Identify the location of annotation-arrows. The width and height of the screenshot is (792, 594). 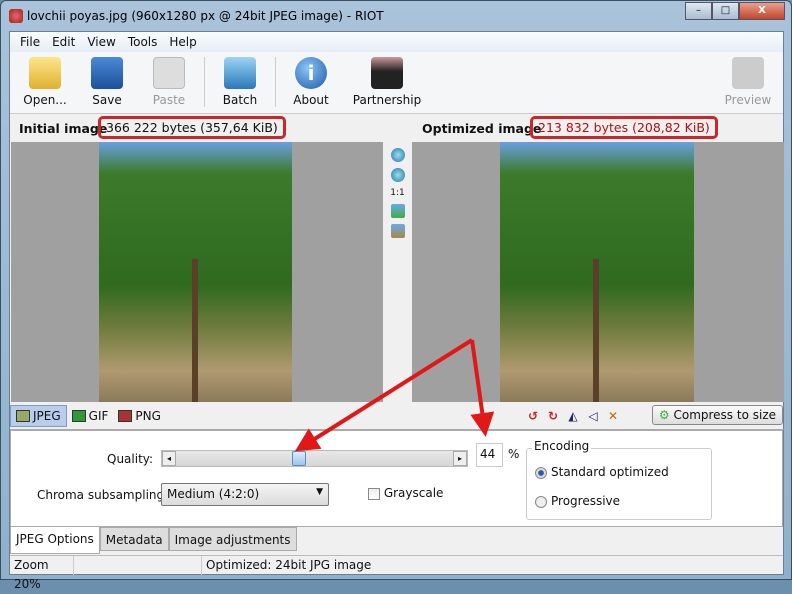
(394, 395).